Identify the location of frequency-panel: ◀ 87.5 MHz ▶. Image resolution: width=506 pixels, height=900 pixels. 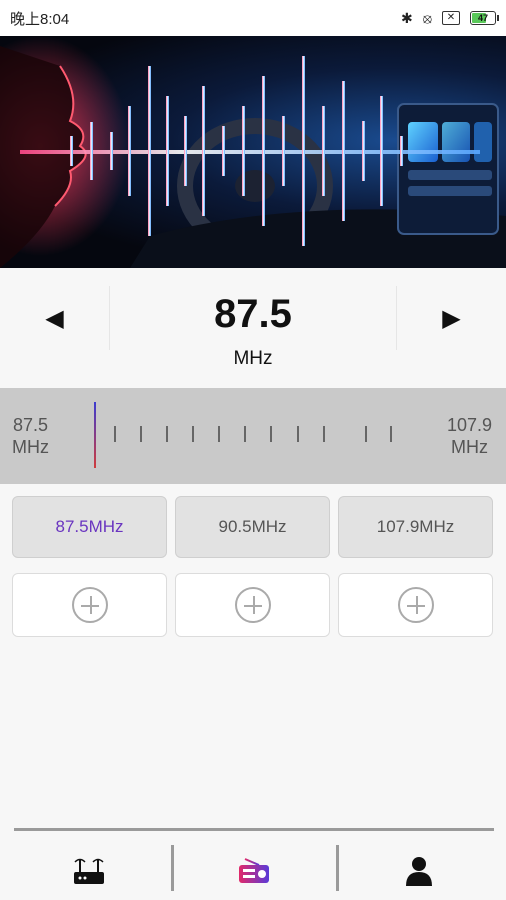
(253, 328).